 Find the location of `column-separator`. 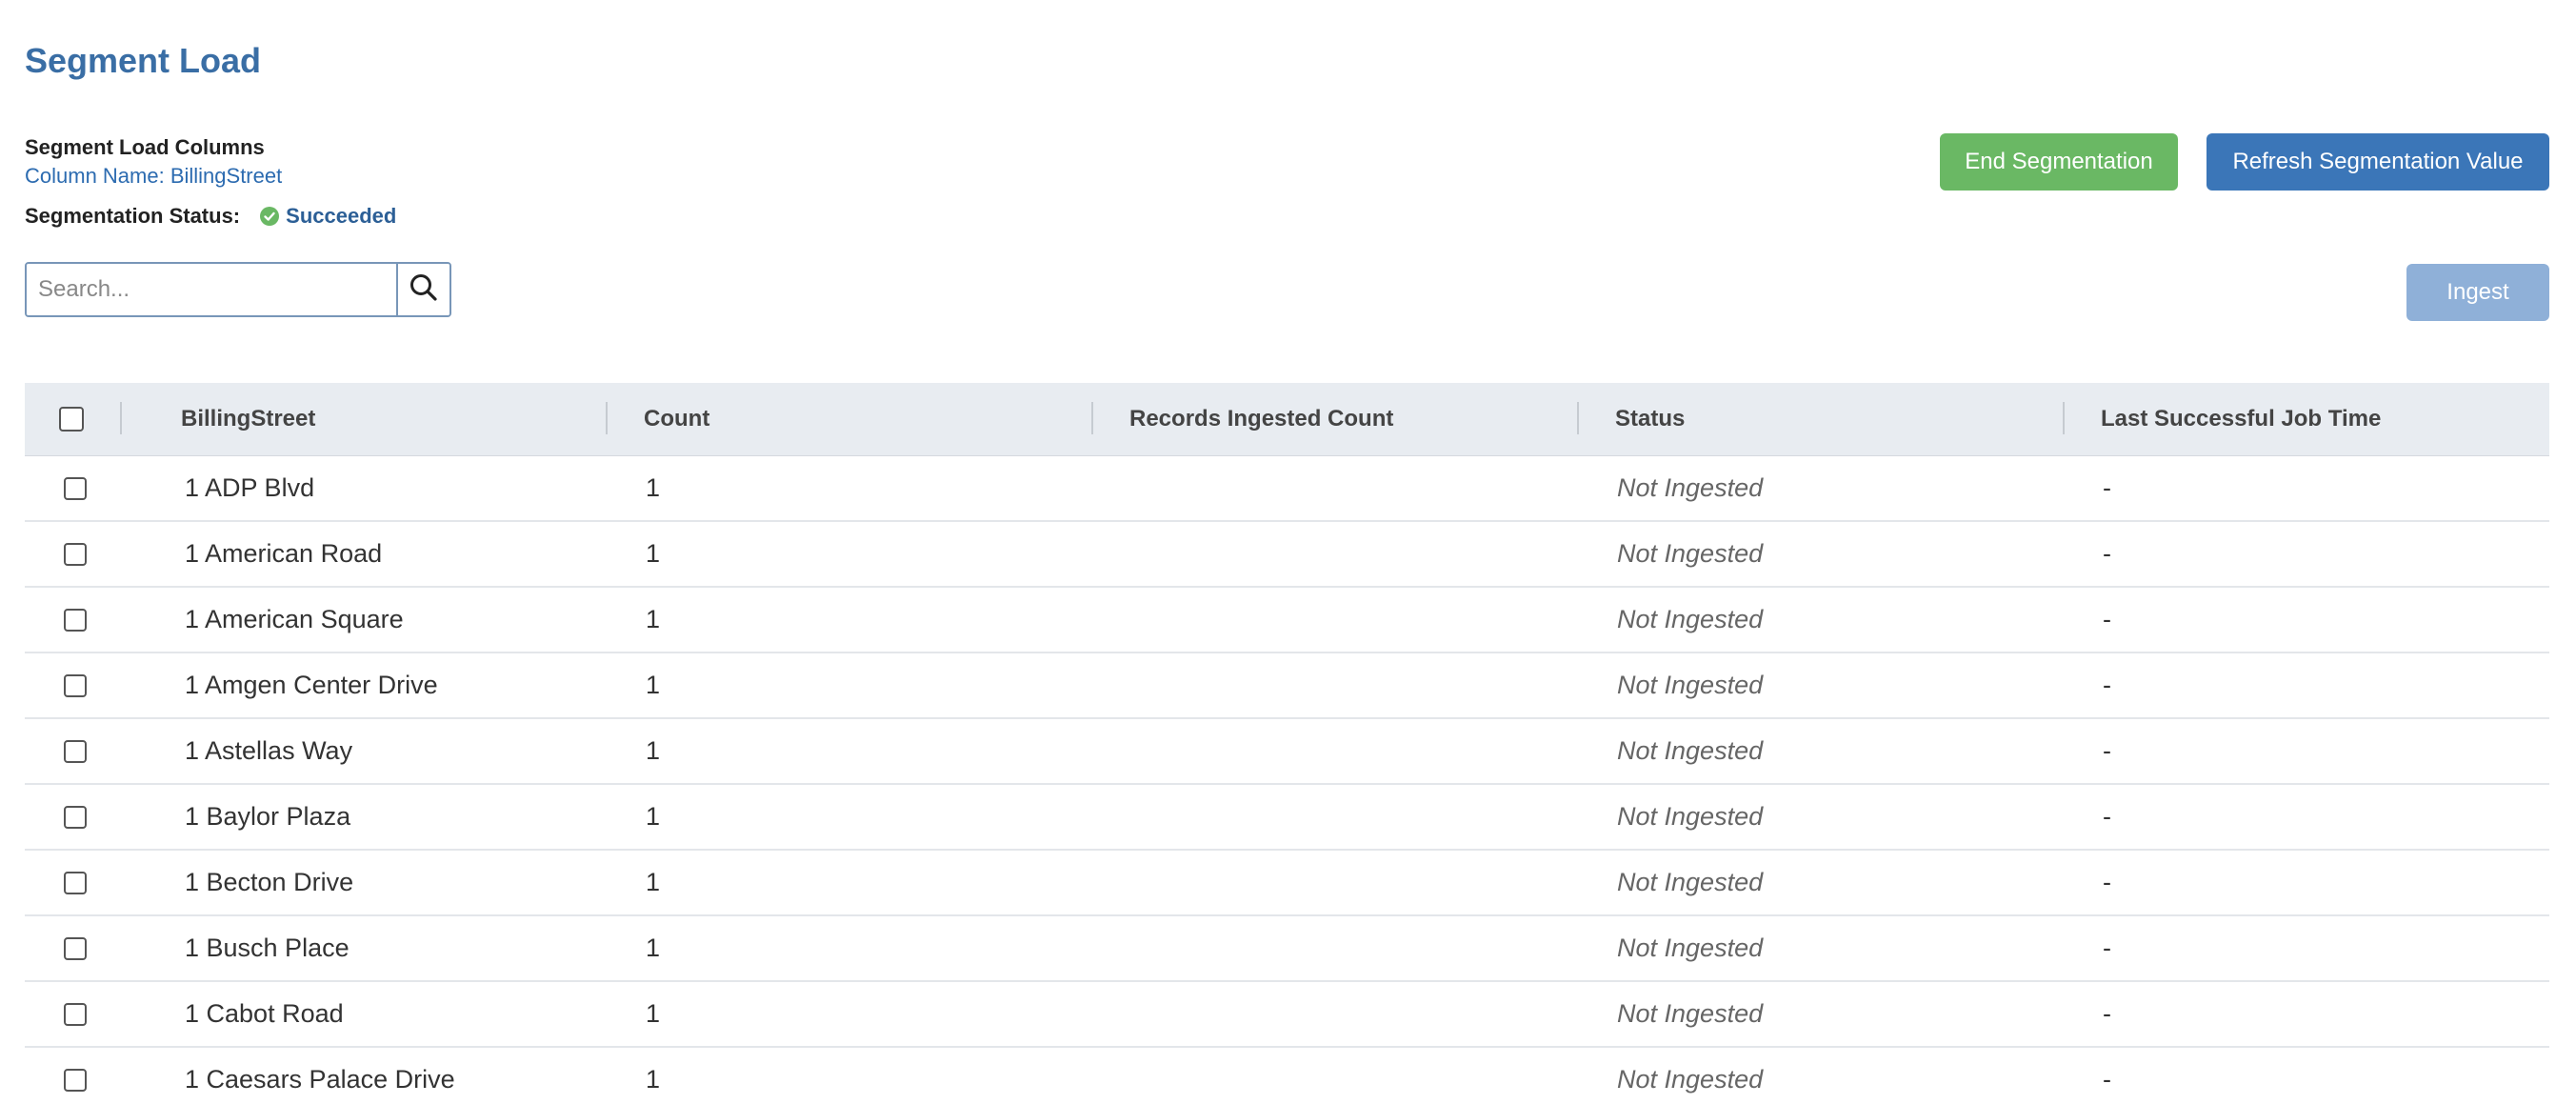

column-separator is located at coordinates (607, 418).